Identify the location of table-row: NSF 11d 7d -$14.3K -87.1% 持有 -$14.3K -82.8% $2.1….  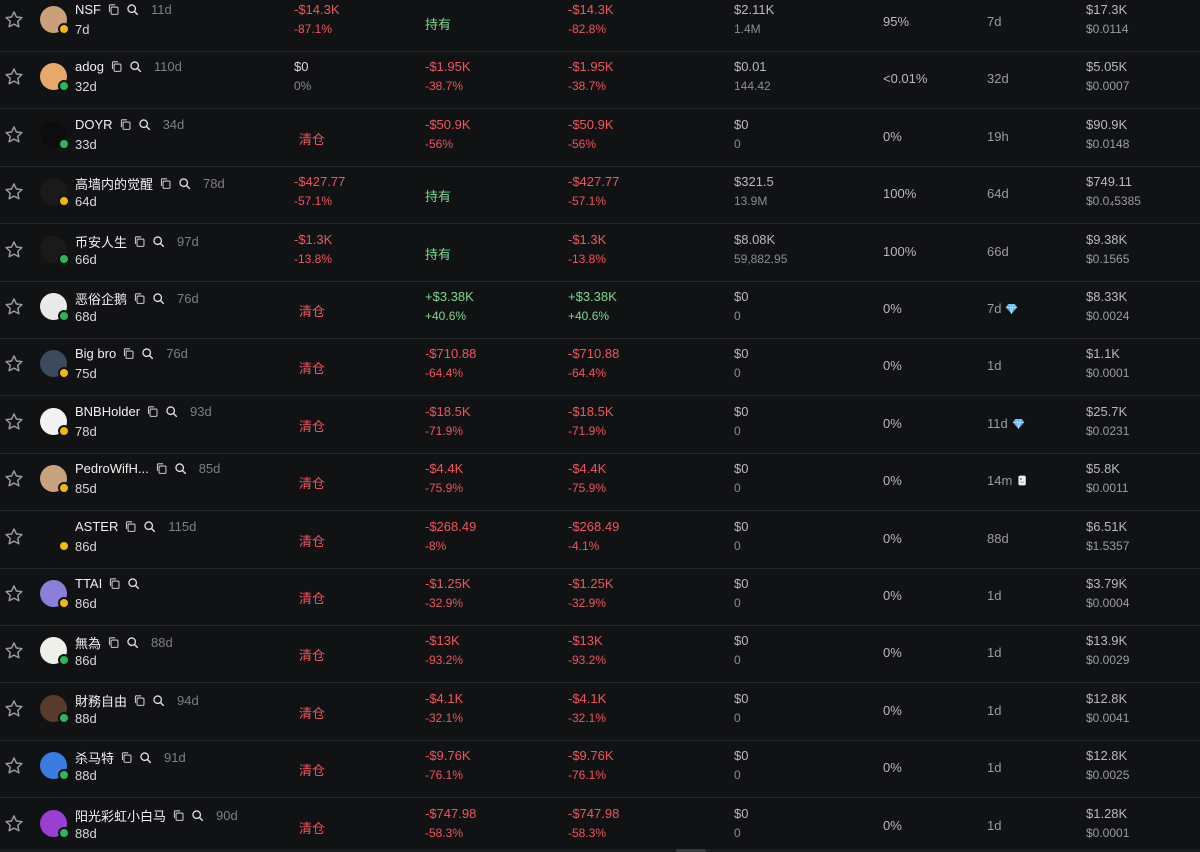
(600, 26).